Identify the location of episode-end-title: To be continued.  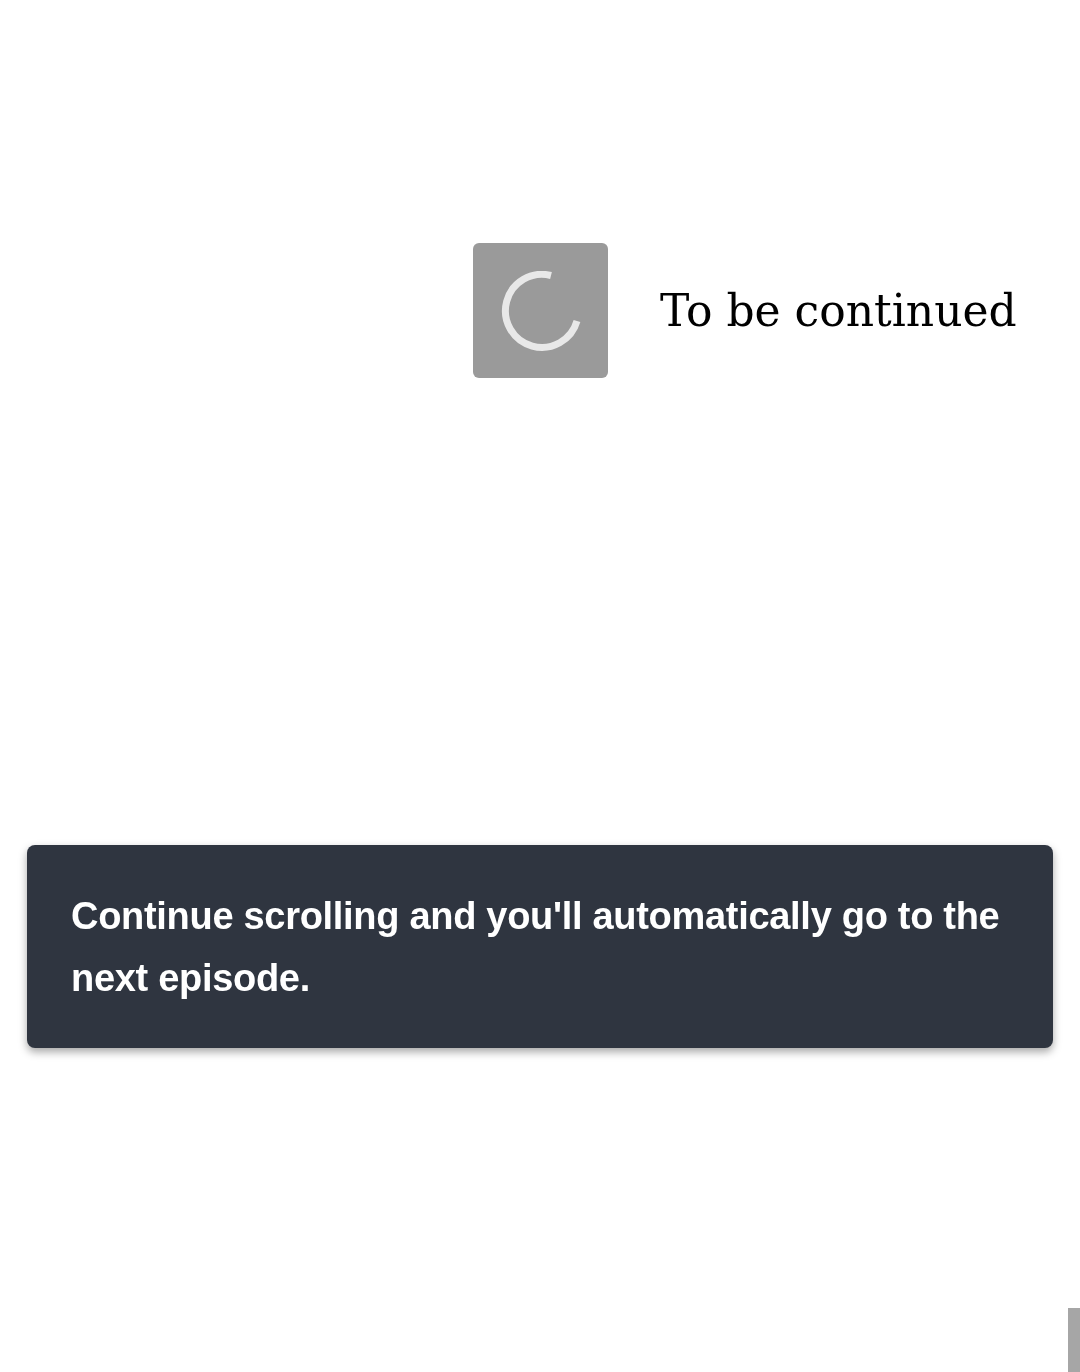
(838, 310).